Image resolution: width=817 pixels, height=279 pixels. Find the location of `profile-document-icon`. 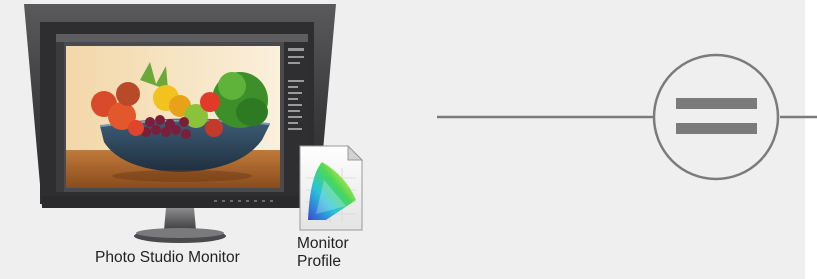

profile-document-icon is located at coordinates (331, 187).